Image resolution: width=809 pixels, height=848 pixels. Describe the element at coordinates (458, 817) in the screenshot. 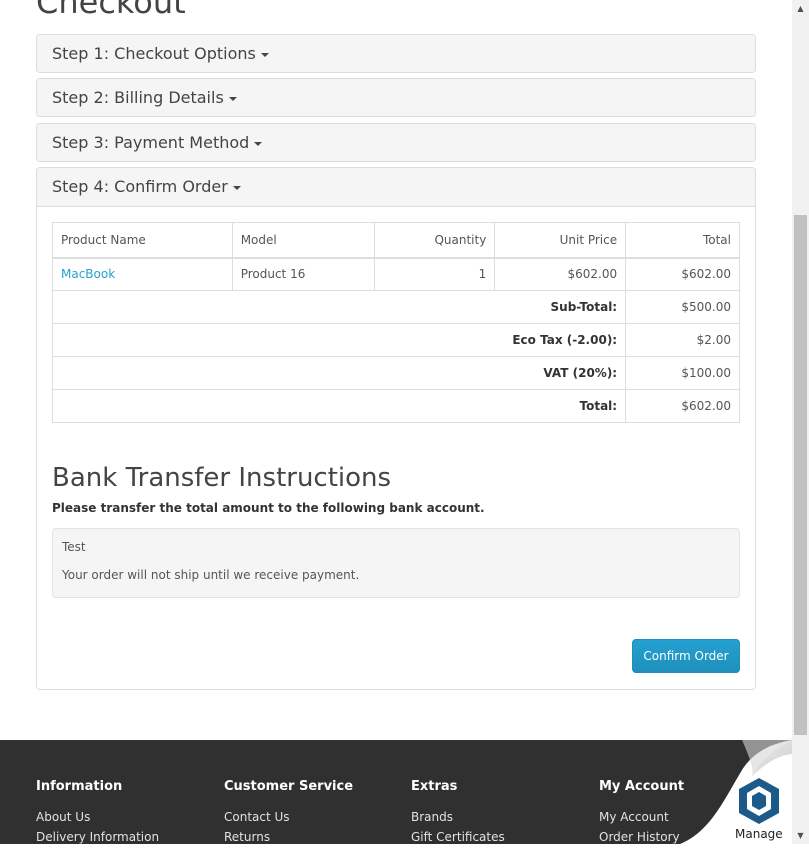

I see `footer-link-brands: Brands` at that location.